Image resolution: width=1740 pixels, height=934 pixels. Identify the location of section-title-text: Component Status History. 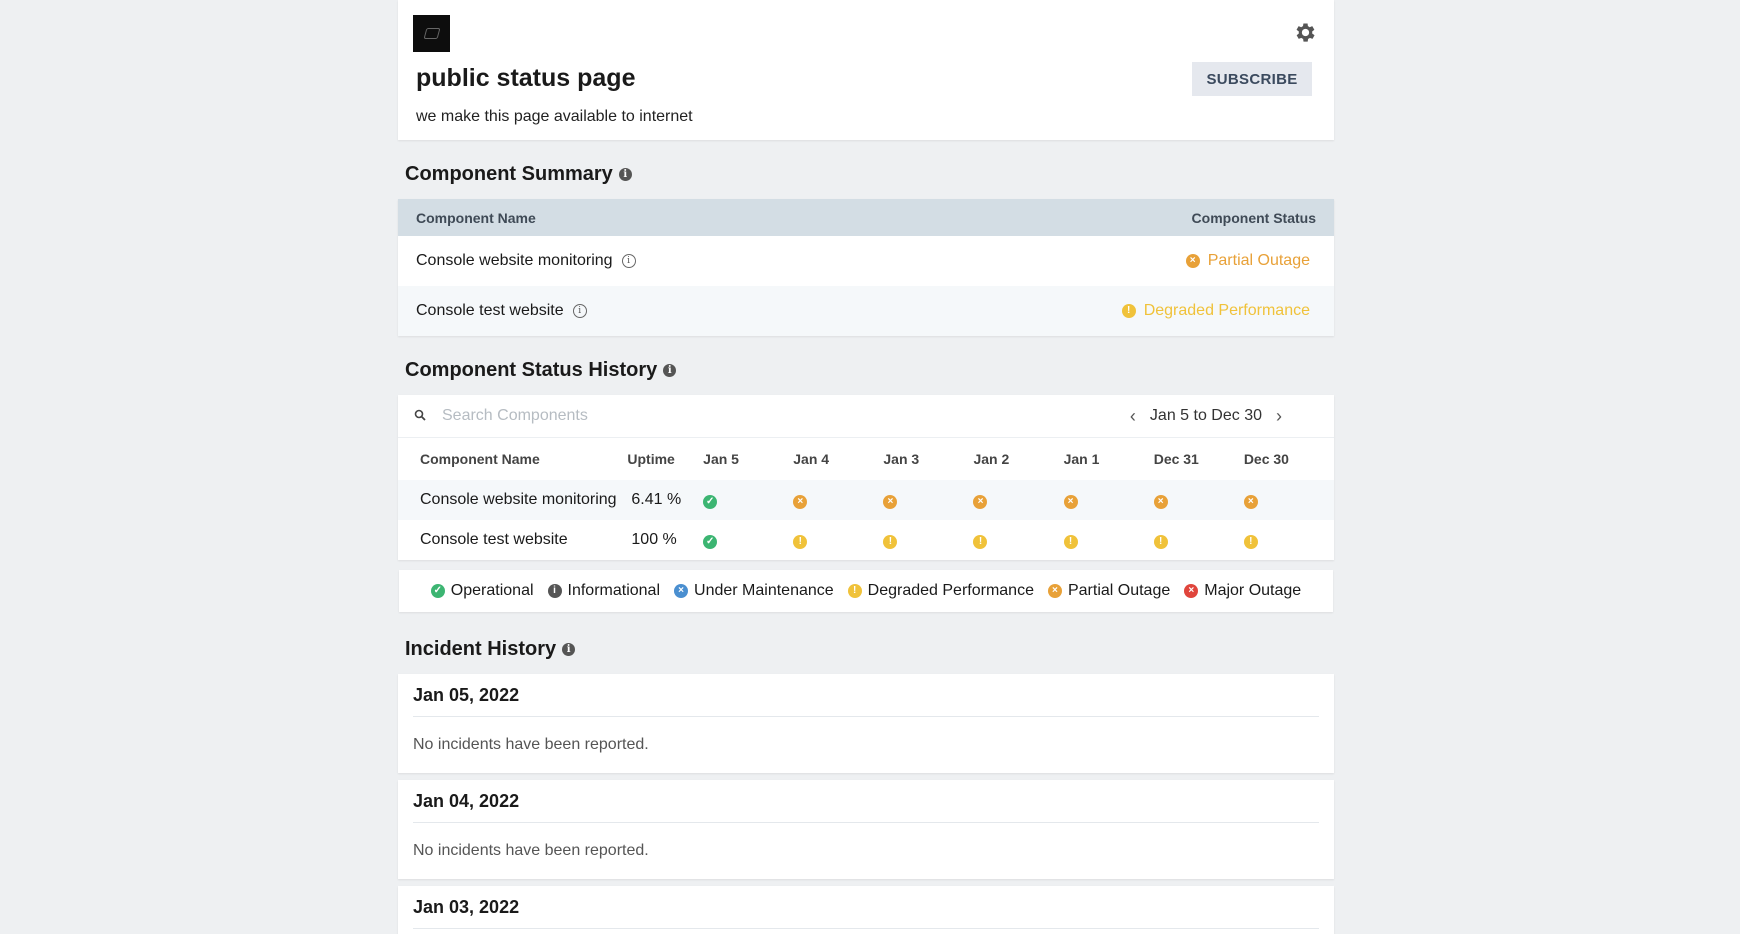
(531, 369).